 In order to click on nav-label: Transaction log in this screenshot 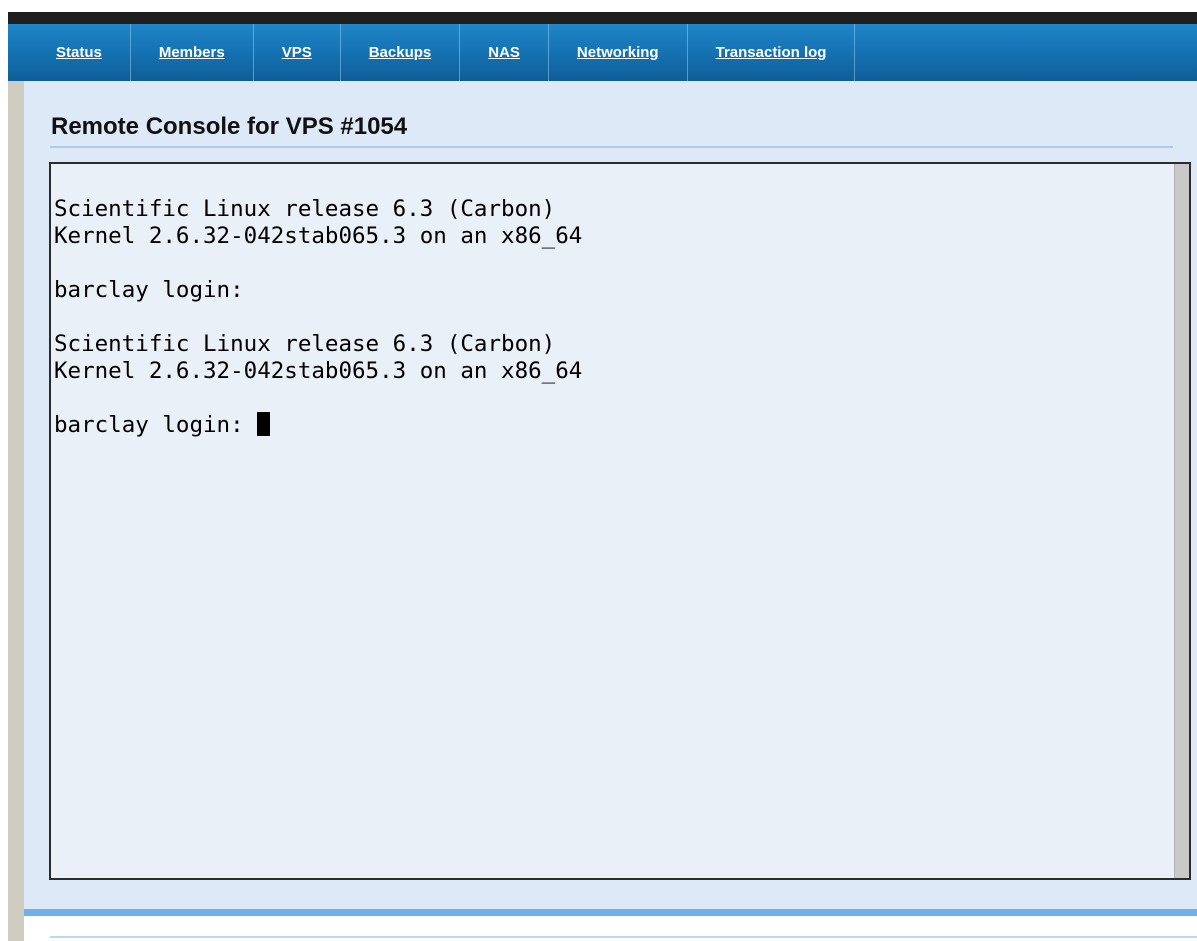, I will do `click(771, 52)`.